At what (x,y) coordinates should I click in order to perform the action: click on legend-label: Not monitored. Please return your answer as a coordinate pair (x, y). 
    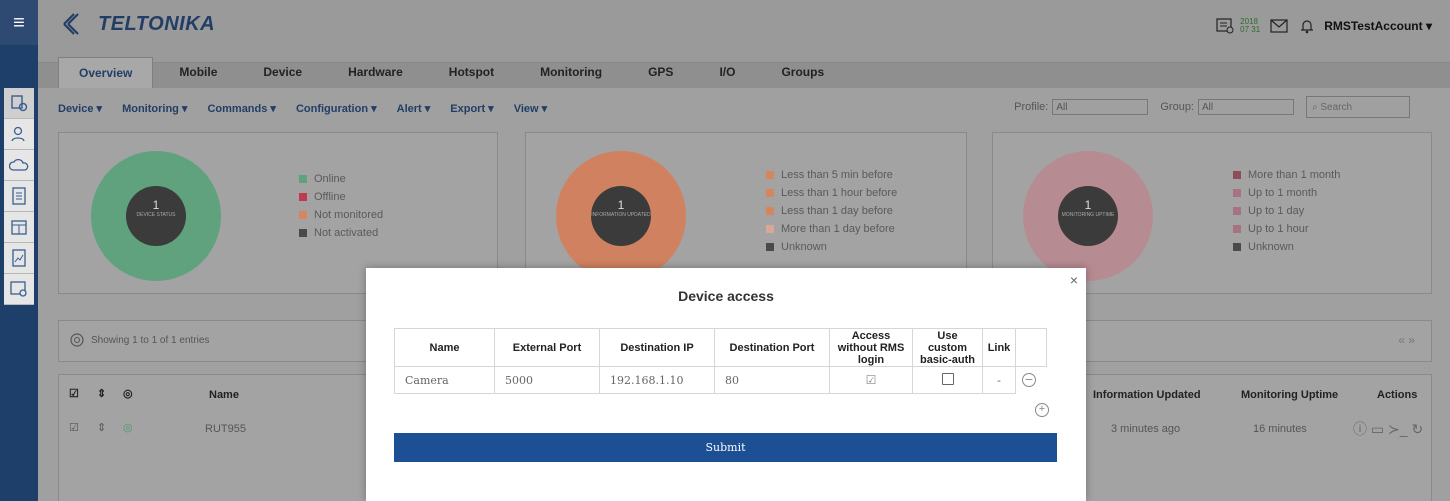
    Looking at the image, I should click on (349, 215).